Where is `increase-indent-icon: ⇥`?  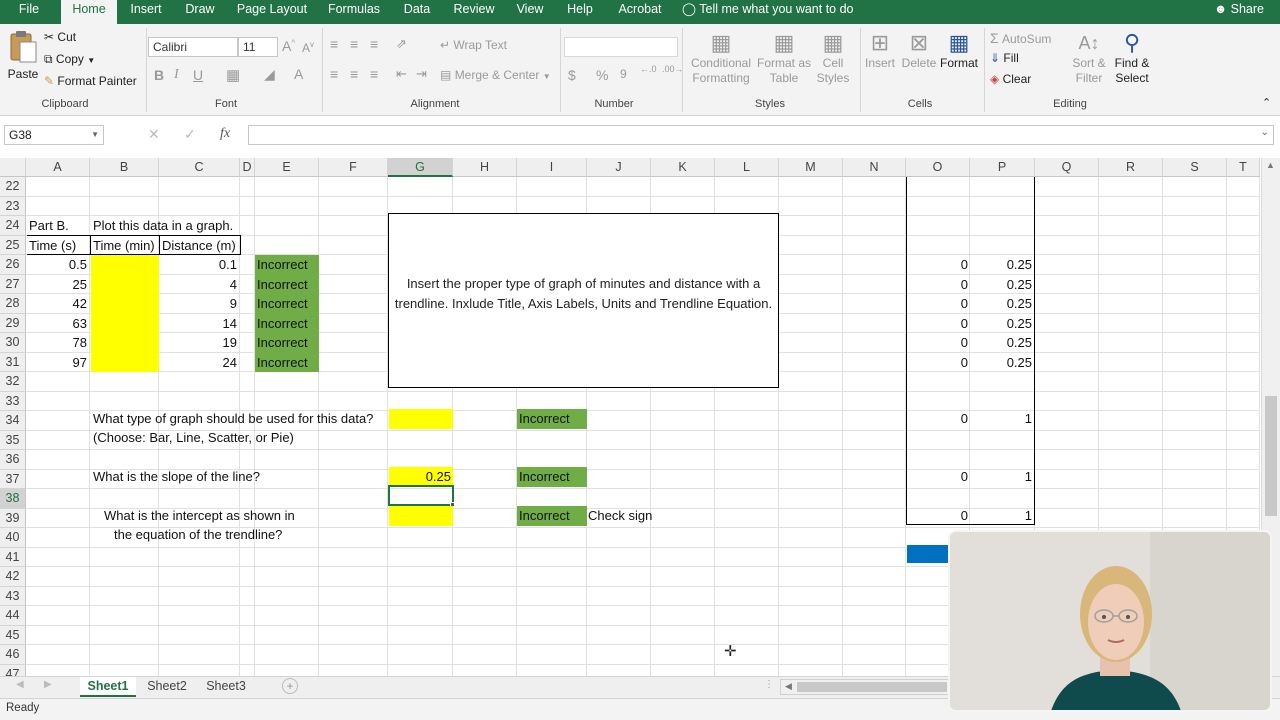
increase-indent-icon: ⇥ is located at coordinates (421, 74).